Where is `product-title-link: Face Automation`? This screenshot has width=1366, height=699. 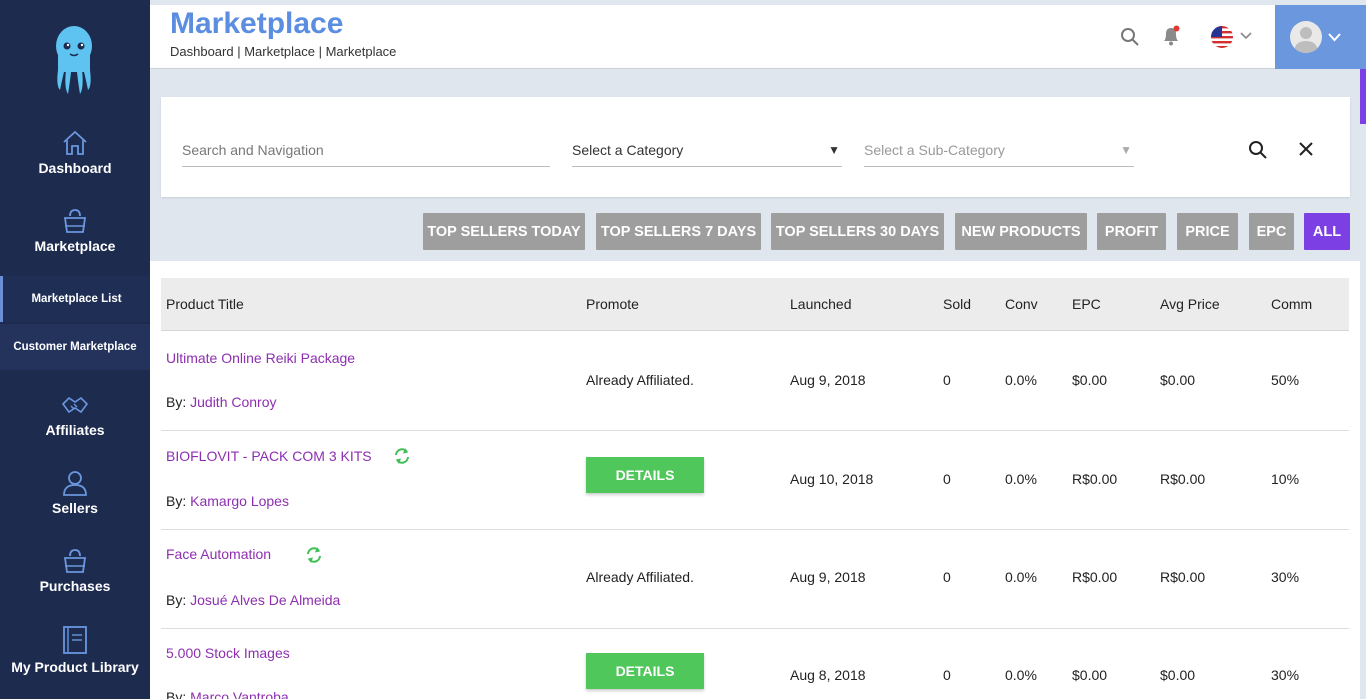
product-title-link: Face Automation is located at coordinates (218, 554).